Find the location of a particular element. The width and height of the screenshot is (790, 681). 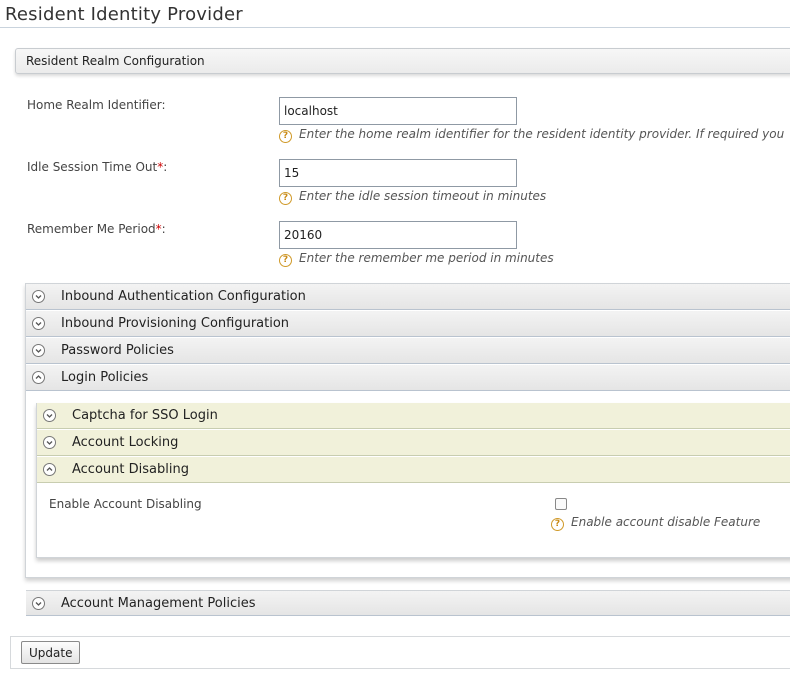

idle-timeout-label: Idle Session Time Out is located at coordinates (92, 167).